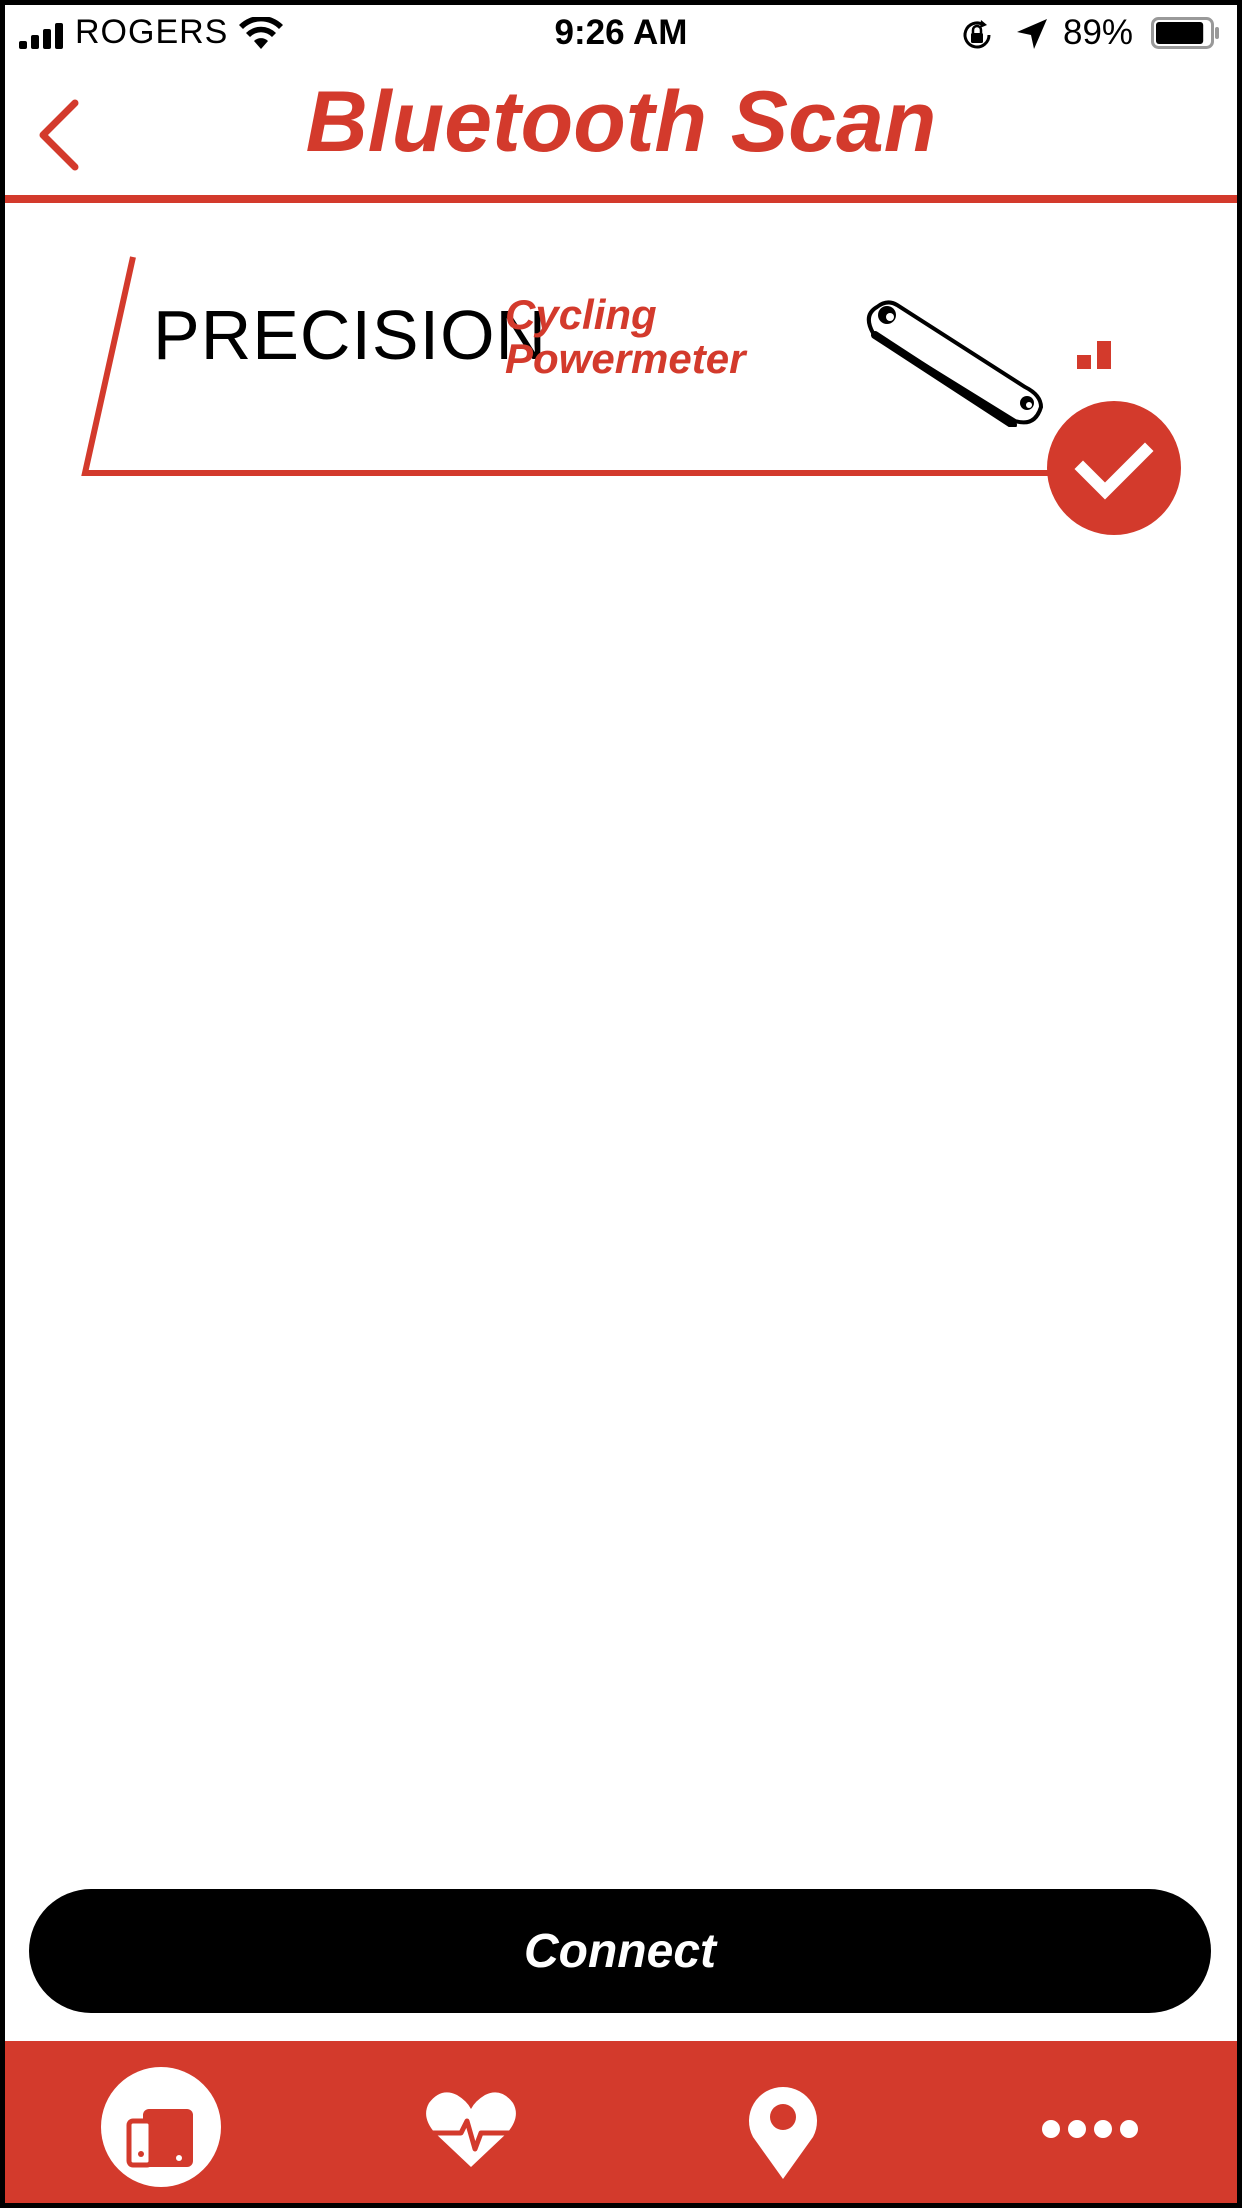 The height and width of the screenshot is (2208, 1242). I want to click on tab-devices, so click(161, 2122).